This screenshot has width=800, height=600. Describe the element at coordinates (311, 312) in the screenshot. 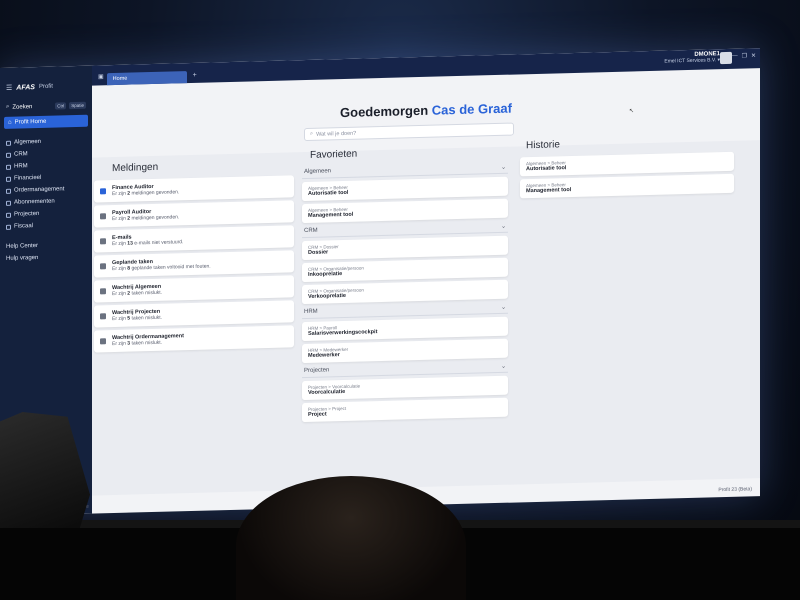

I see `favorite-group-name: HRM` at that location.